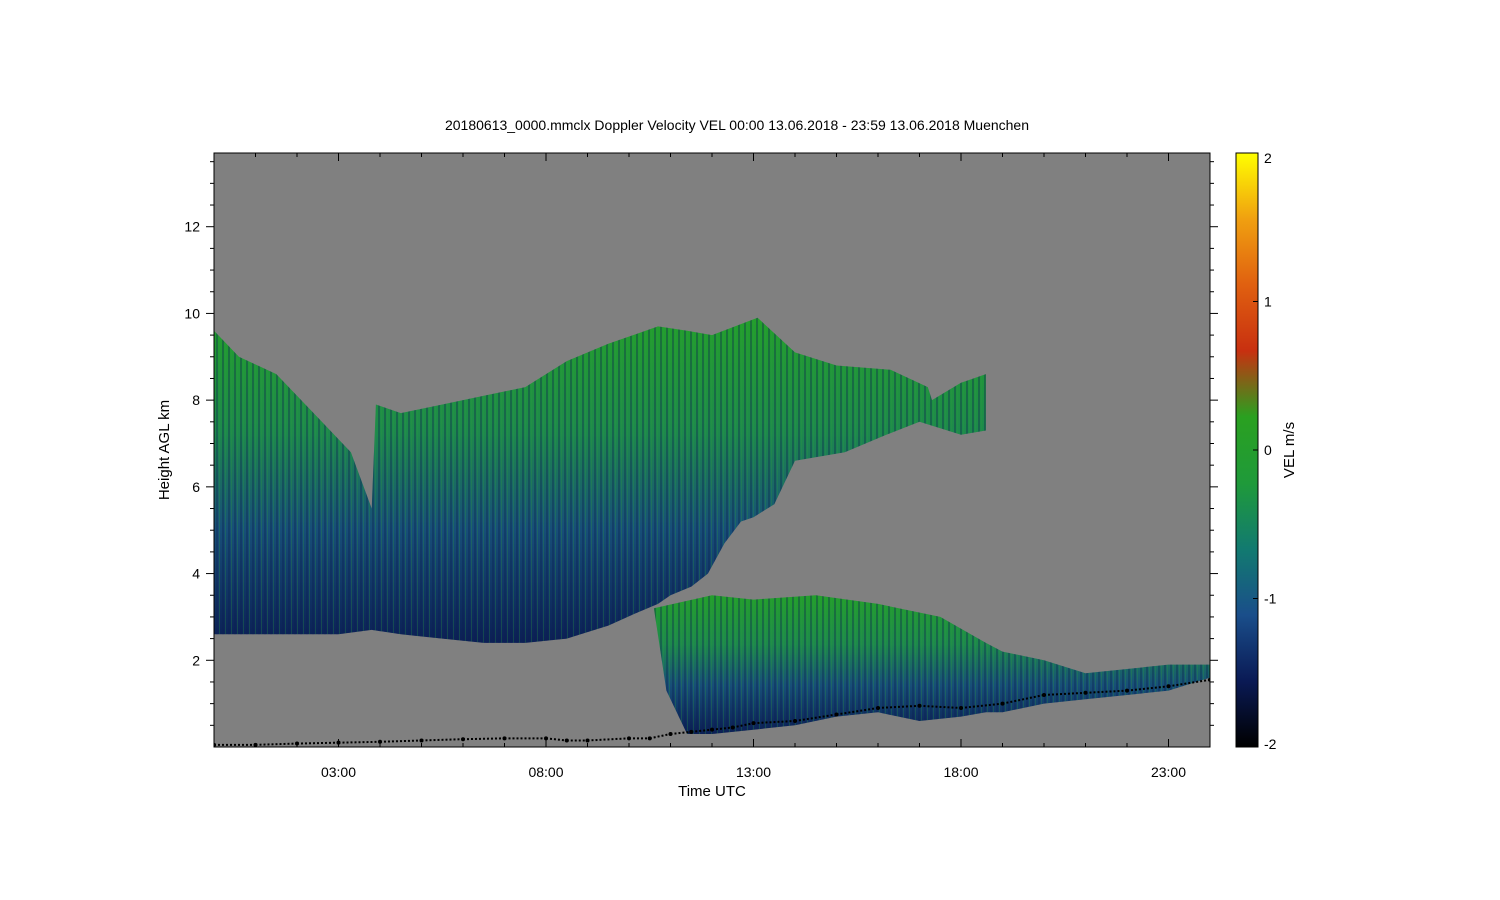 This screenshot has width=1500, height=900. I want to click on colorbar-tick-label: 0, so click(1268, 450).